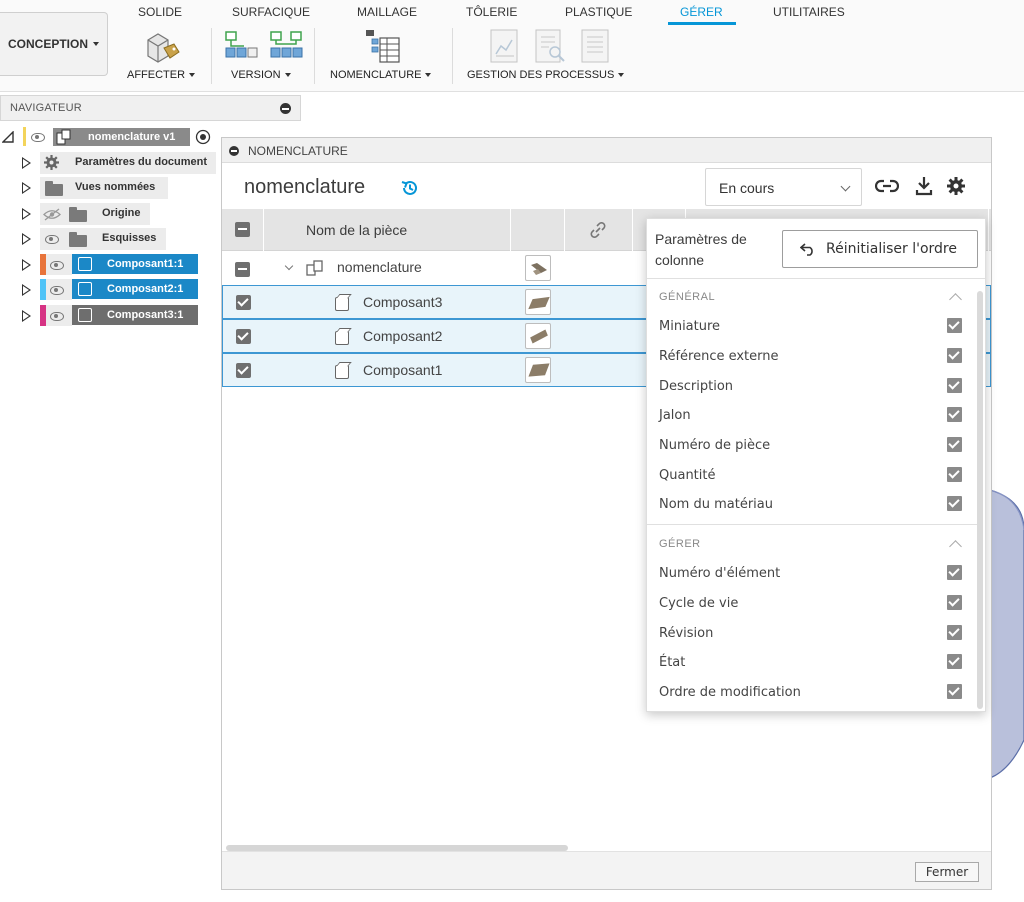  Describe the element at coordinates (8, 137) in the screenshot. I see `expanded-triangle-icon` at that location.